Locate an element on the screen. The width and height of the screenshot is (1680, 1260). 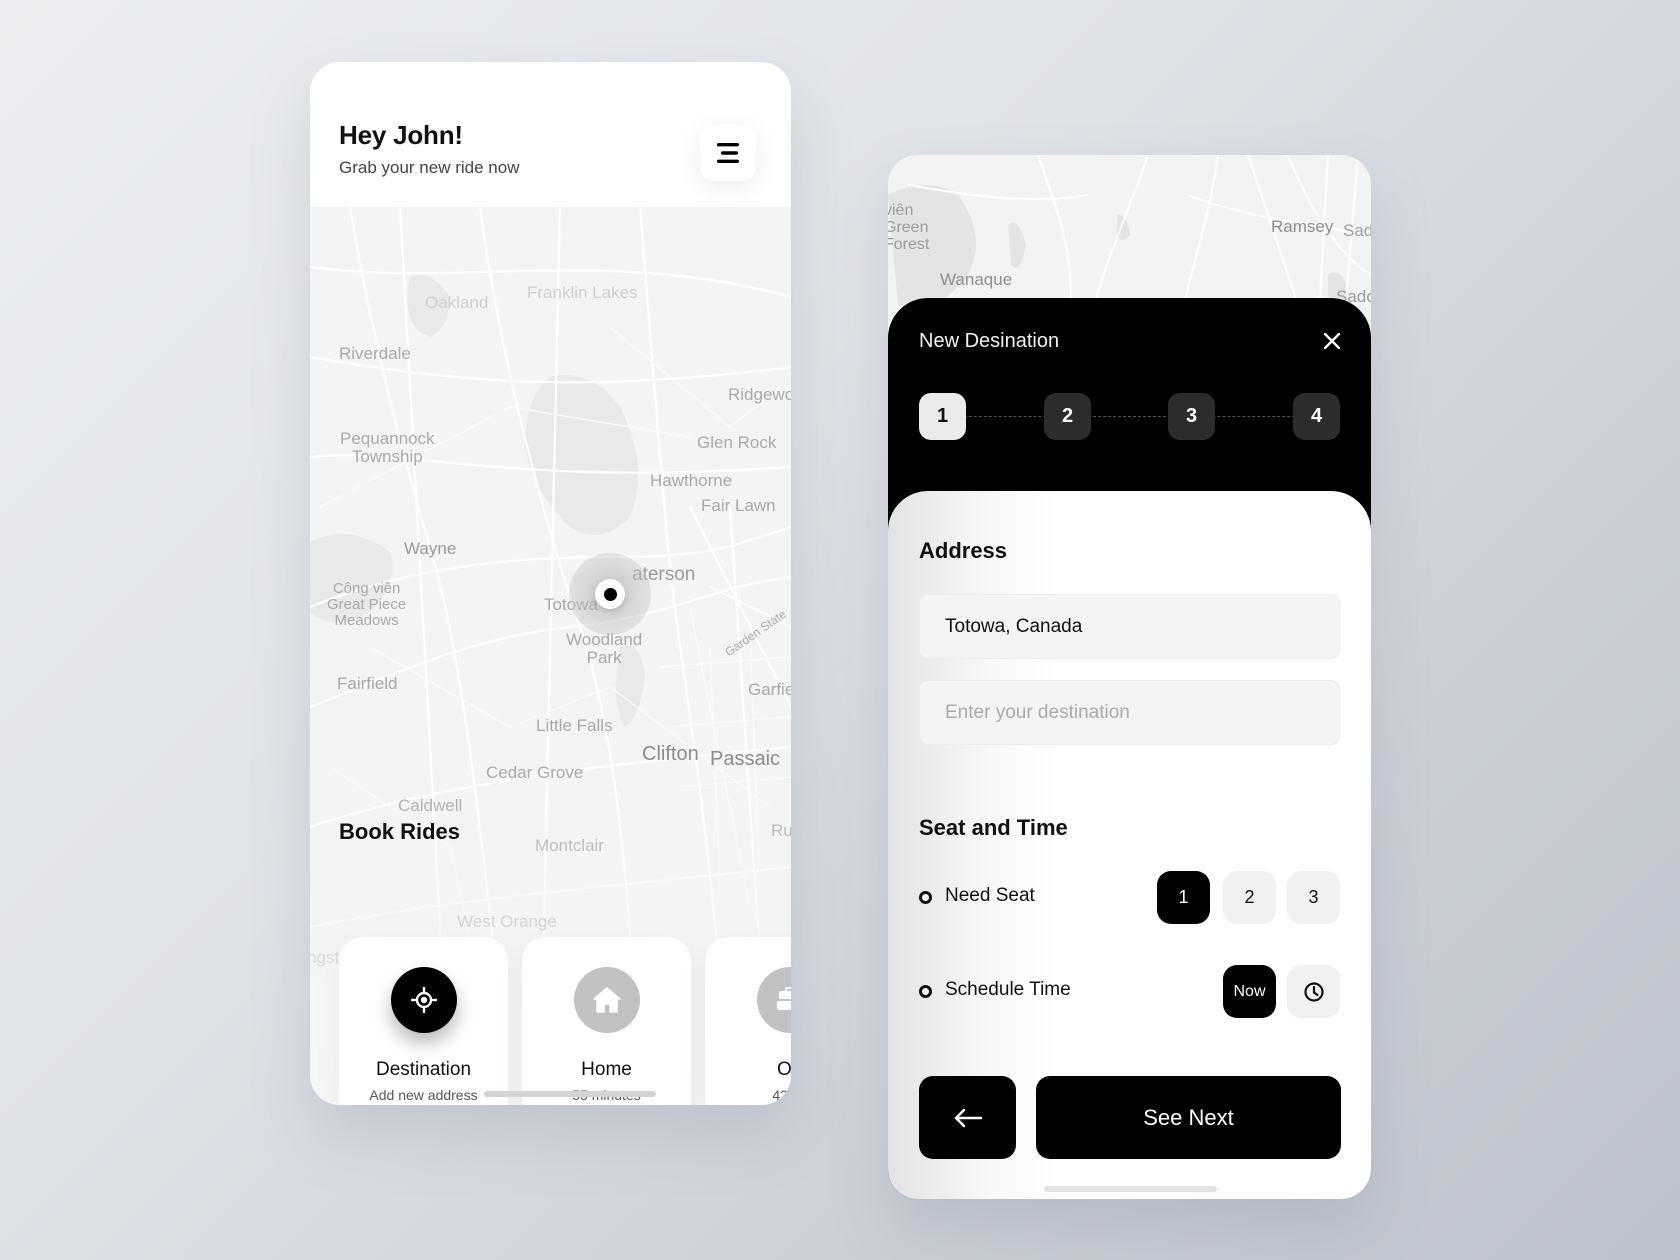
step-3: 3 is located at coordinates (1191, 416).